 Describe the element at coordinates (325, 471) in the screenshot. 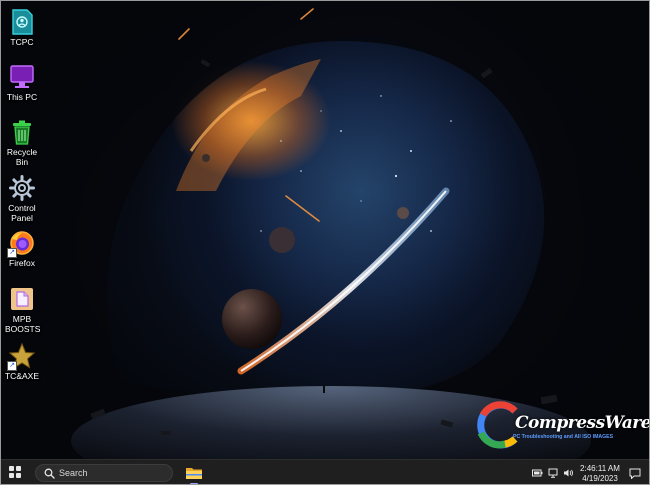

I see `taskbar: Search 2:46:11 AM 4/19/2023` at that location.